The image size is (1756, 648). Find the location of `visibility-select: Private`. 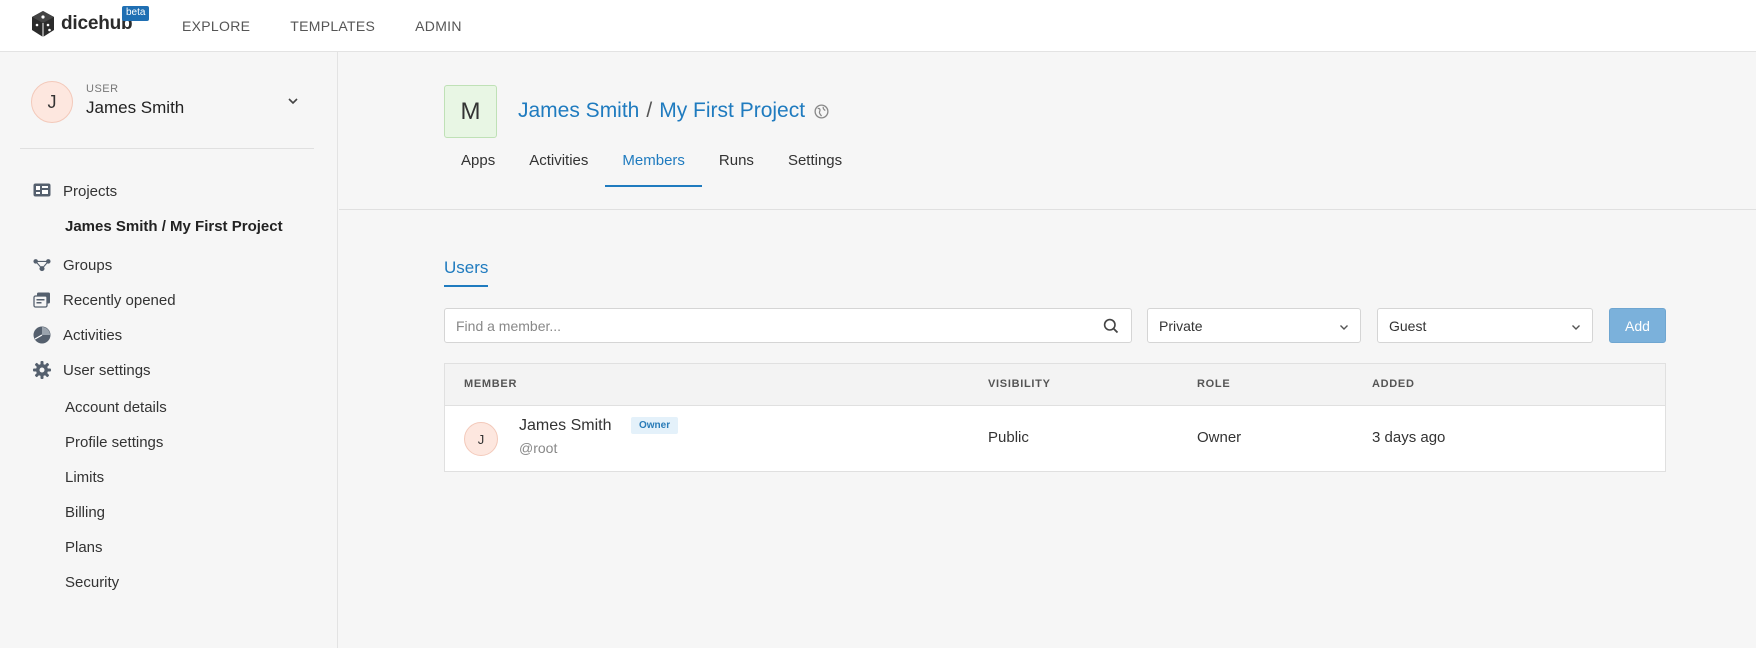

visibility-select: Private is located at coordinates (1254, 325).